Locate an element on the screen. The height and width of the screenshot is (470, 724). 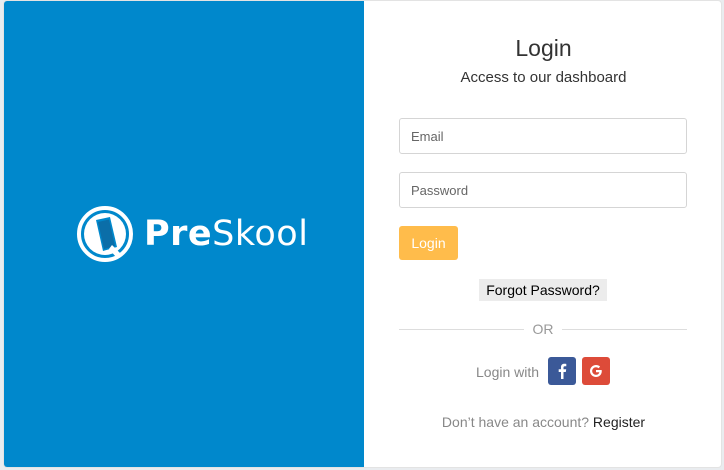
register-row: Don’t have an account? Register is located at coordinates (542, 422).